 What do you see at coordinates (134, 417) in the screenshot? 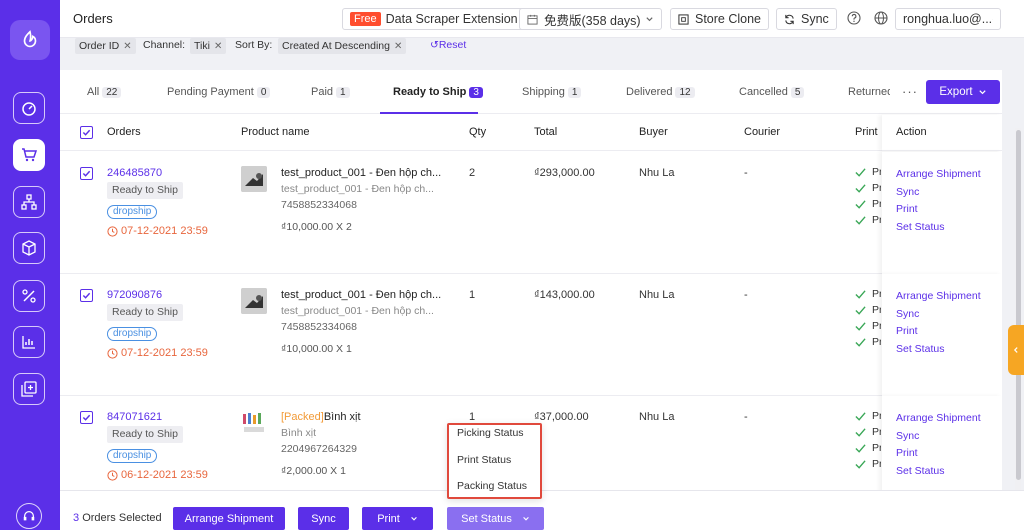
I see `order-id-link: 847071621` at bounding box center [134, 417].